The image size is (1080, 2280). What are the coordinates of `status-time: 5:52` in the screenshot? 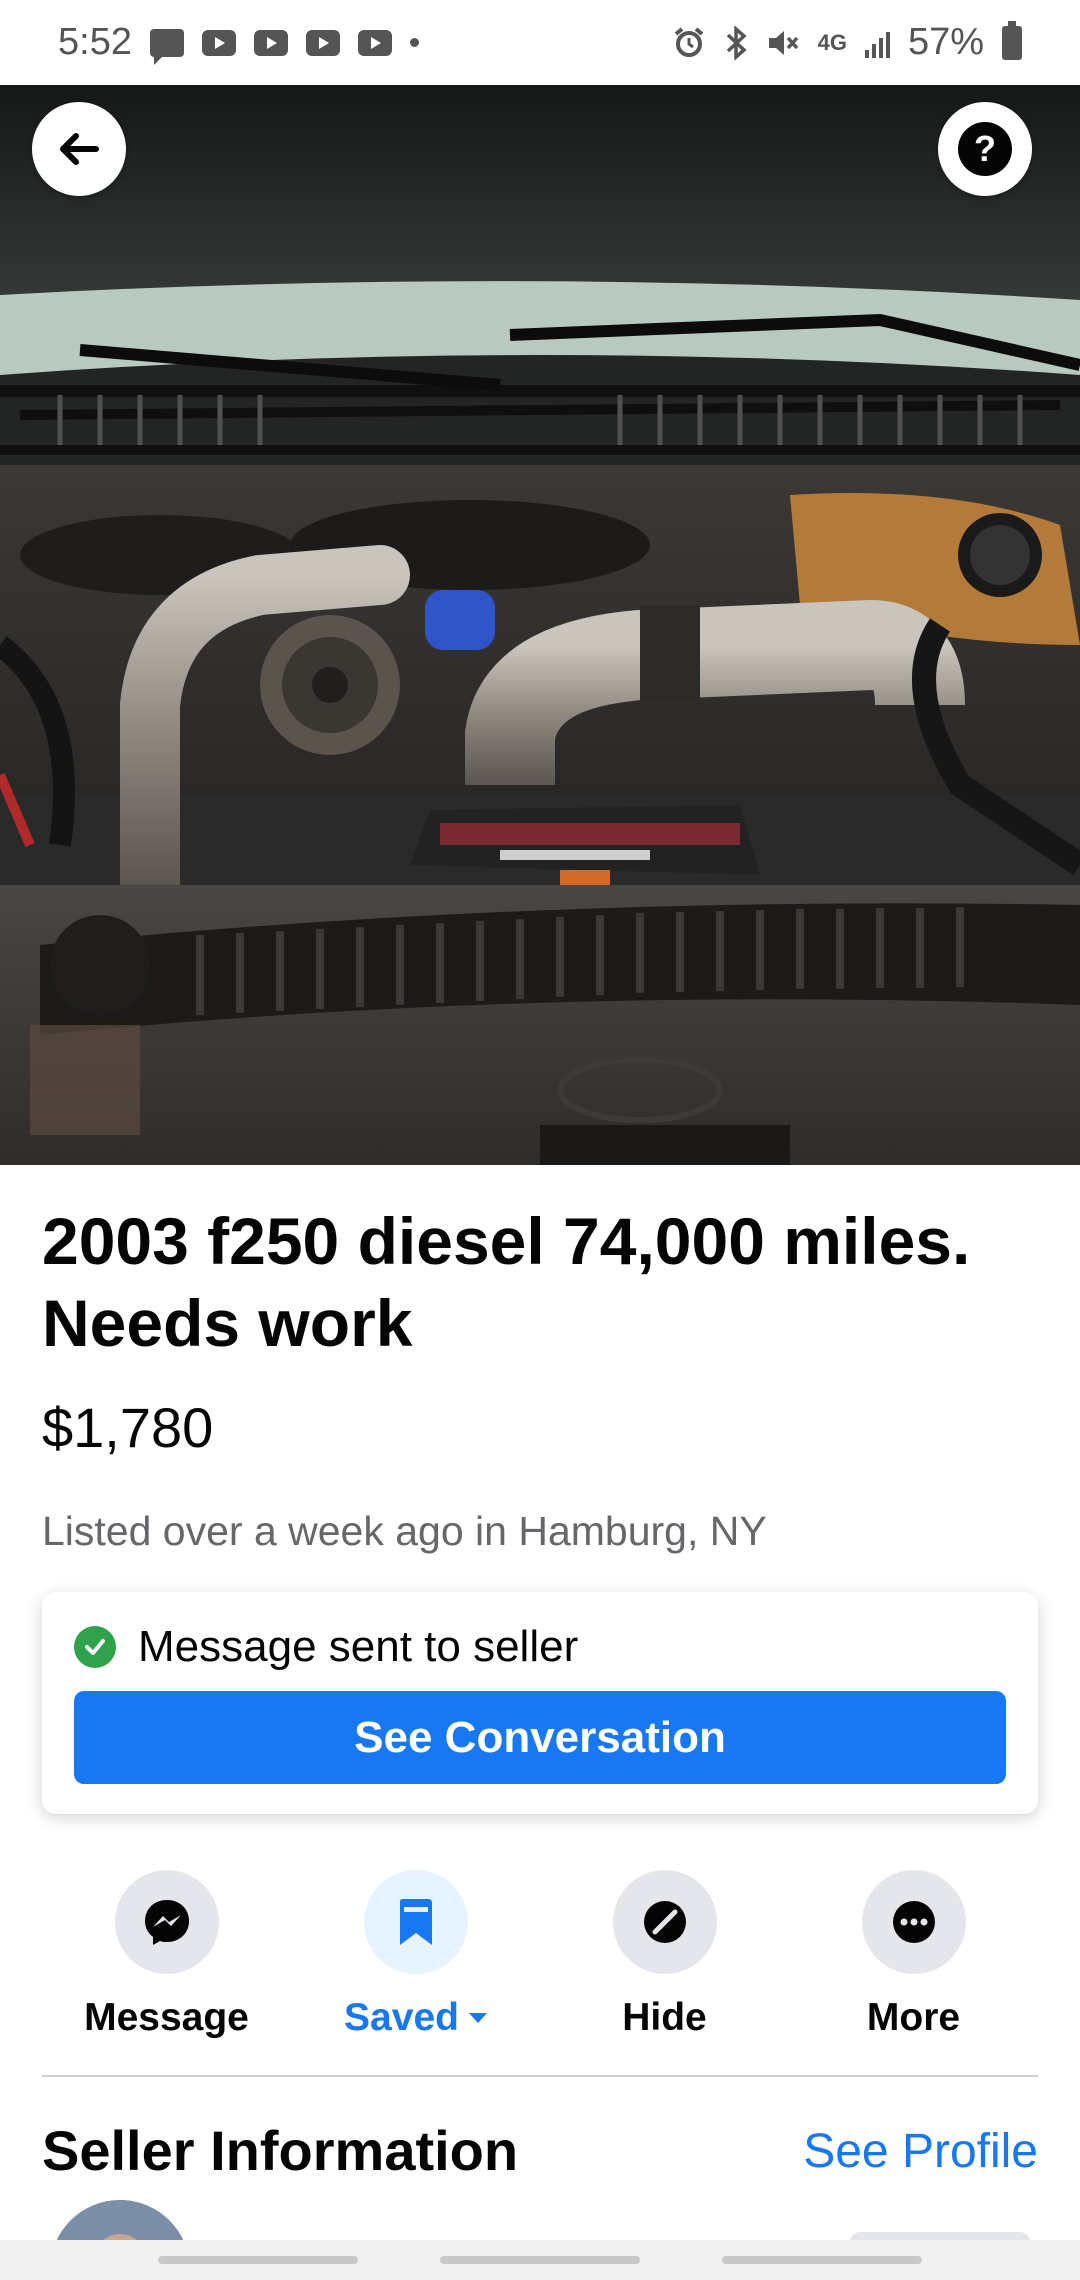 It's located at (95, 42).